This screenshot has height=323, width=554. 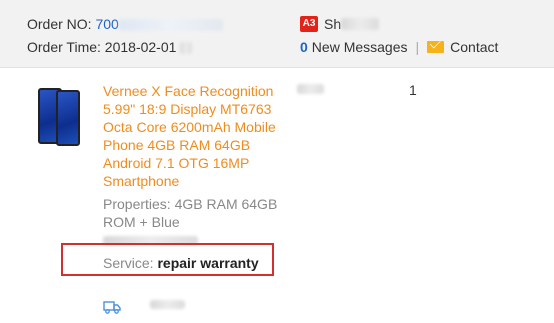 What do you see at coordinates (64, 47) in the screenshot?
I see `order-time-label: Order Time:` at bounding box center [64, 47].